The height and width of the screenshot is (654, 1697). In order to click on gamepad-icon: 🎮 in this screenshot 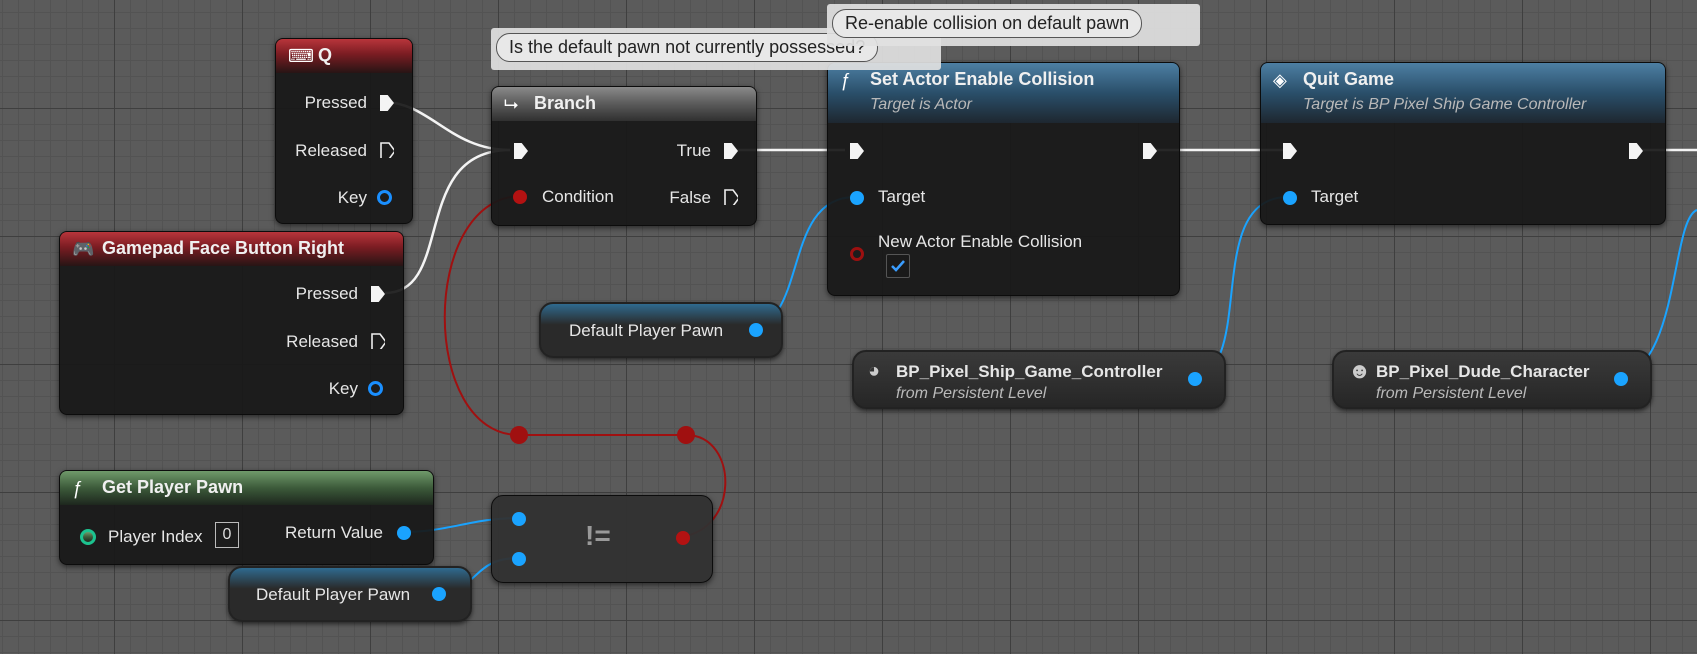, I will do `click(83, 249)`.